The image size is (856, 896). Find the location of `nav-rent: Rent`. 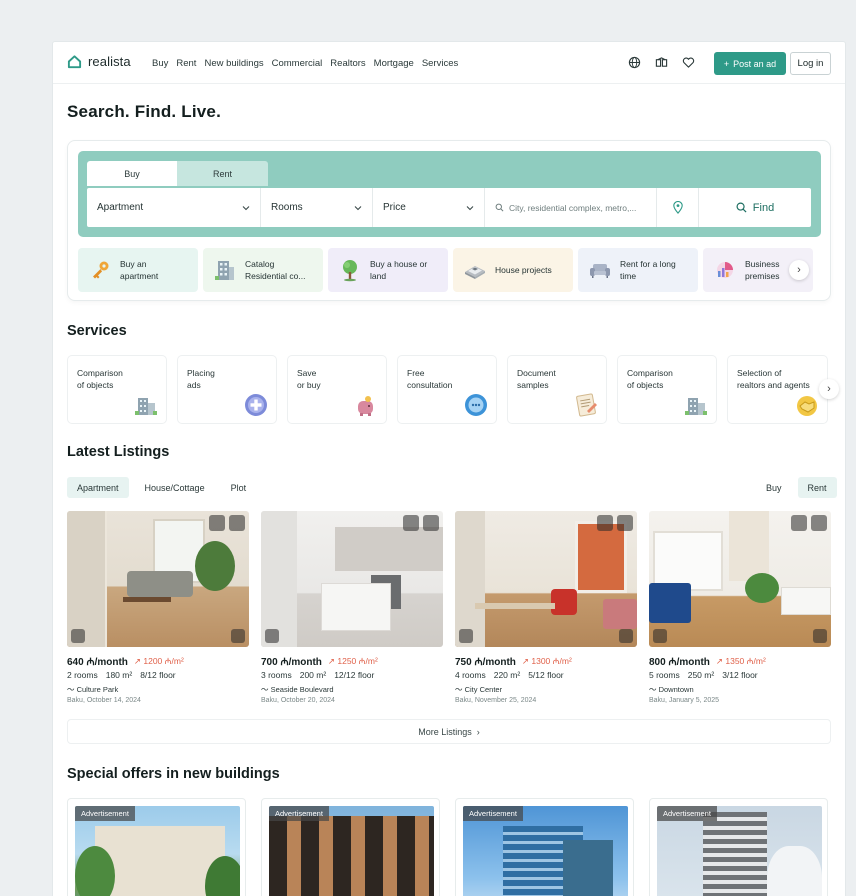

nav-rent: Rent is located at coordinates (186, 63).